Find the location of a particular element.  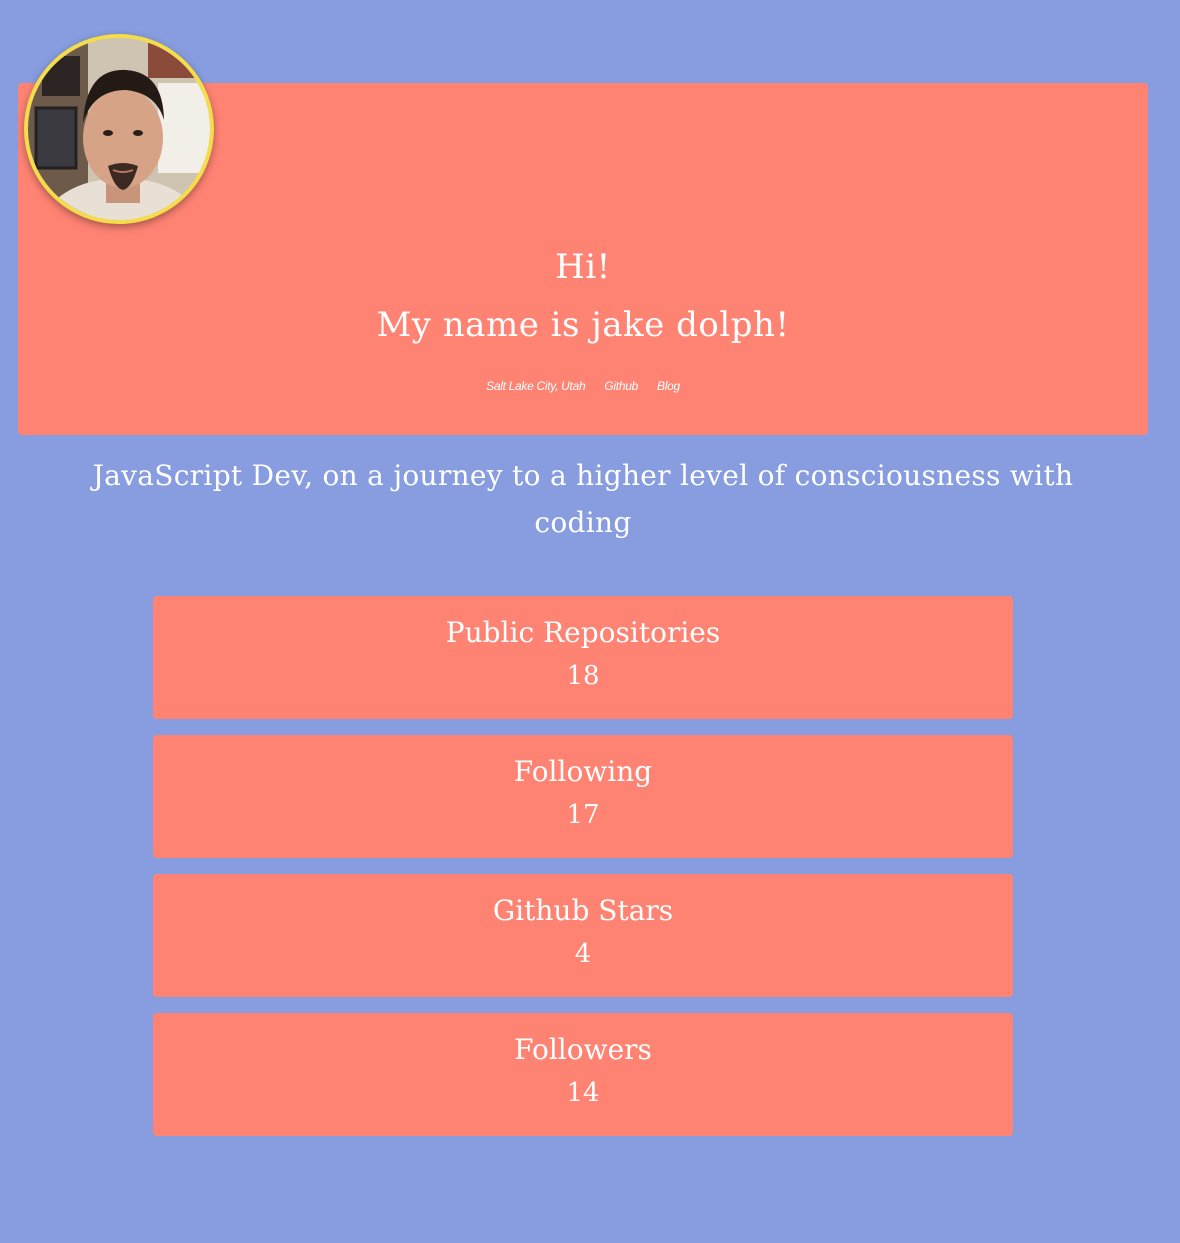

greeting-heading: Hi! My name is jake dolph! is located at coordinates (583, 296).